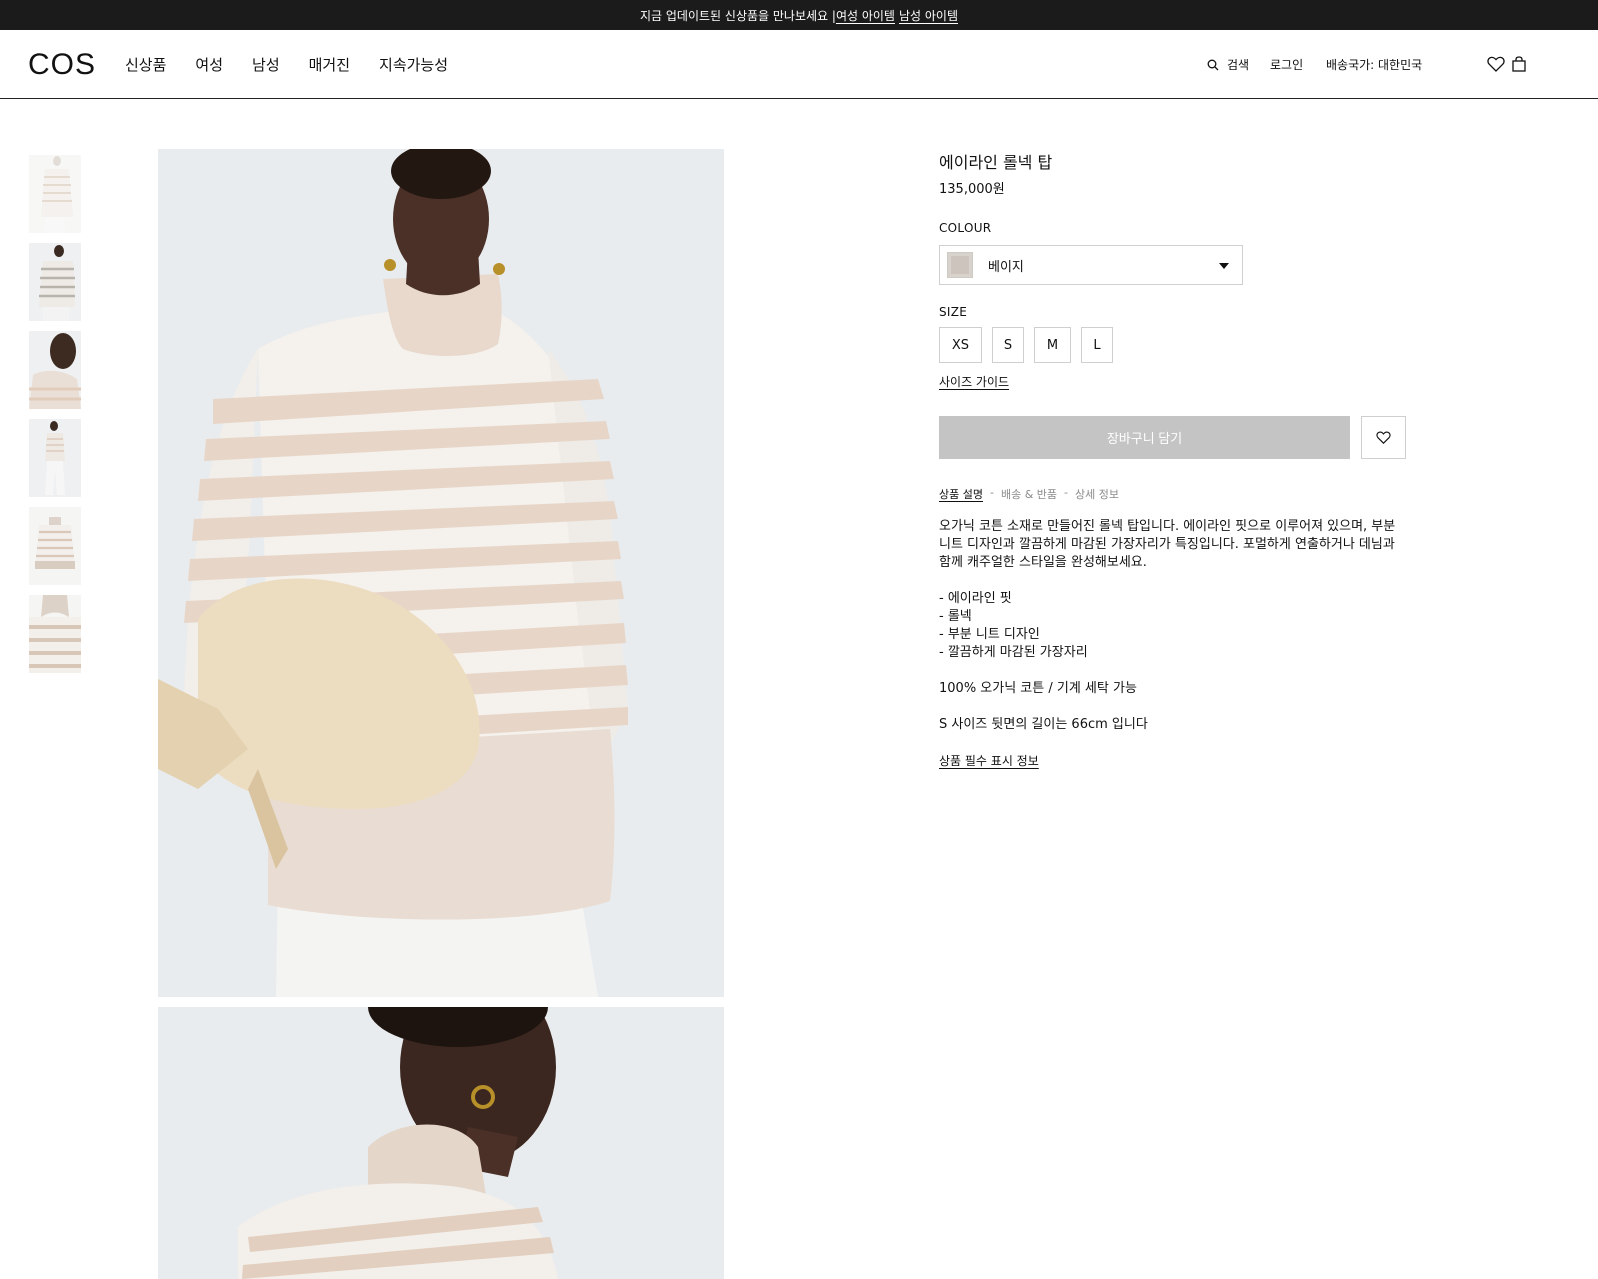  What do you see at coordinates (972, 189) in the screenshot?
I see `product-price: 135,000원` at bounding box center [972, 189].